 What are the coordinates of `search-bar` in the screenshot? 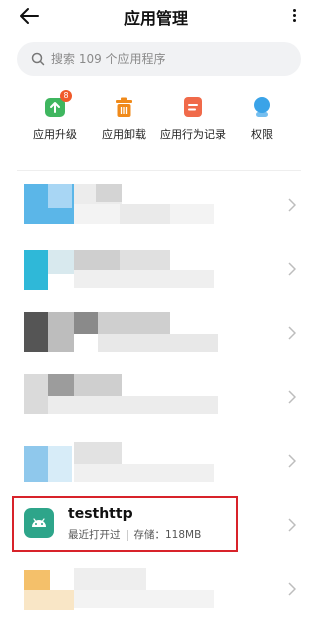 It's located at (159, 59).